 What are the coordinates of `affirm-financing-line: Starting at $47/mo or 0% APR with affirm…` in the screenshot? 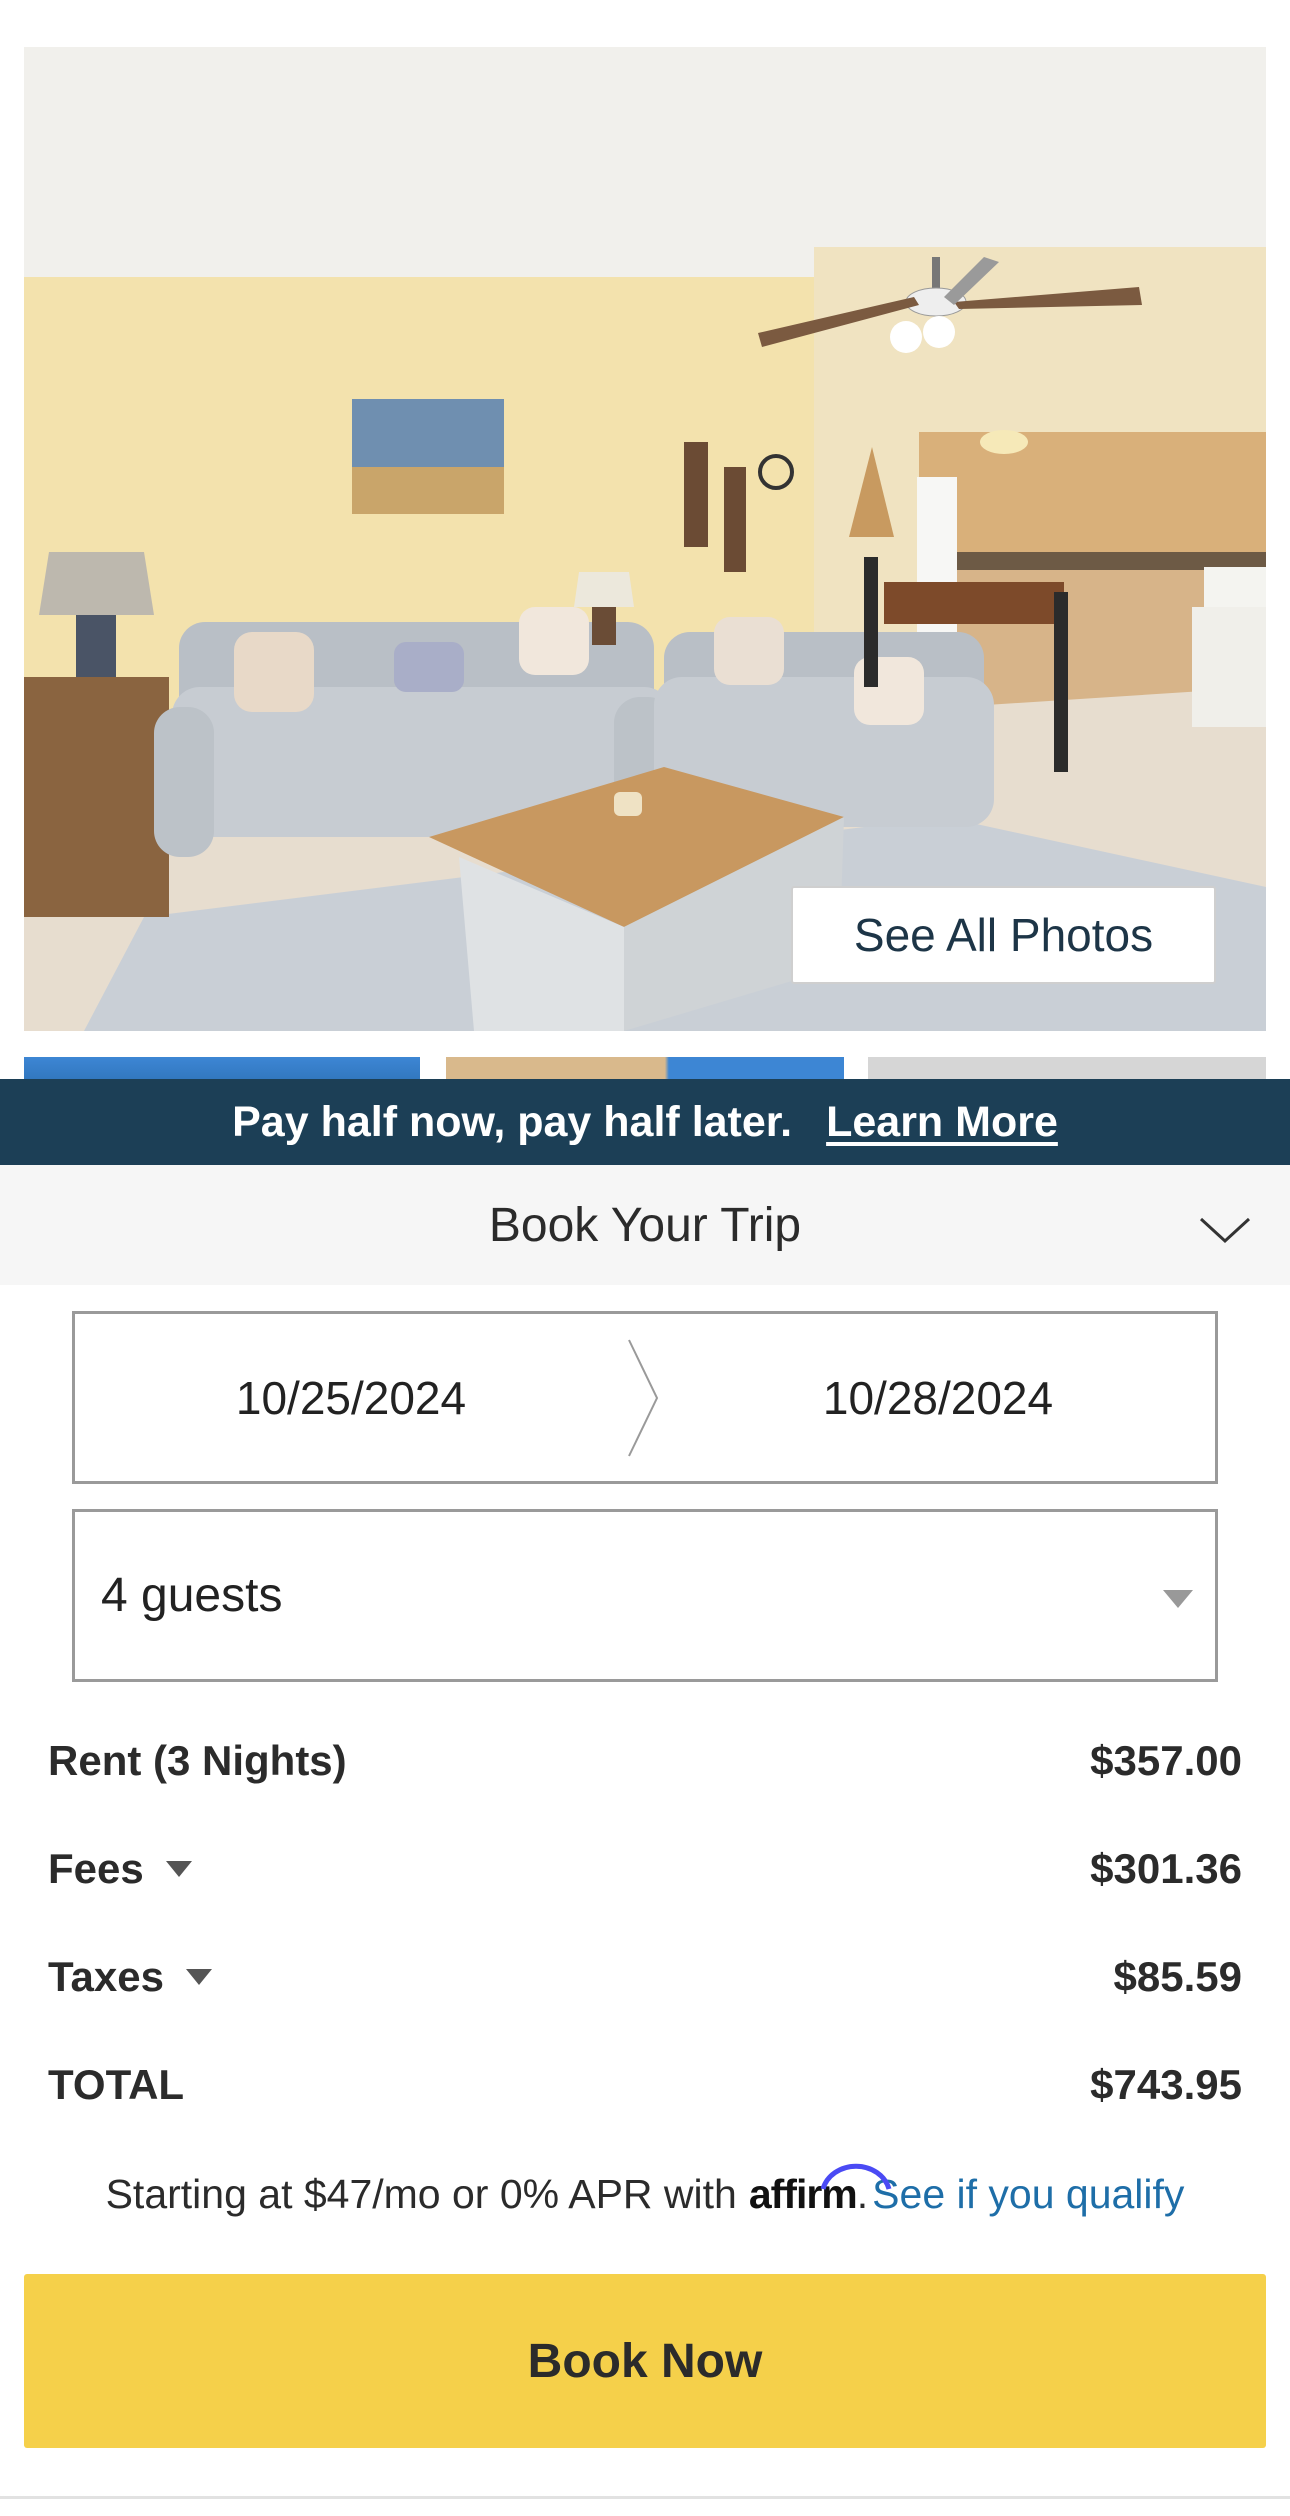 It's located at (645, 2194).